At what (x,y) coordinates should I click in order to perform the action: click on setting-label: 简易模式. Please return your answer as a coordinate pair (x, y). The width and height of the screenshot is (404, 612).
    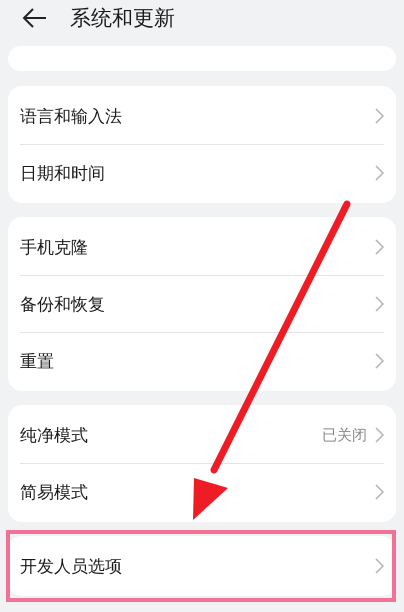
    Looking at the image, I should click on (54, 492).